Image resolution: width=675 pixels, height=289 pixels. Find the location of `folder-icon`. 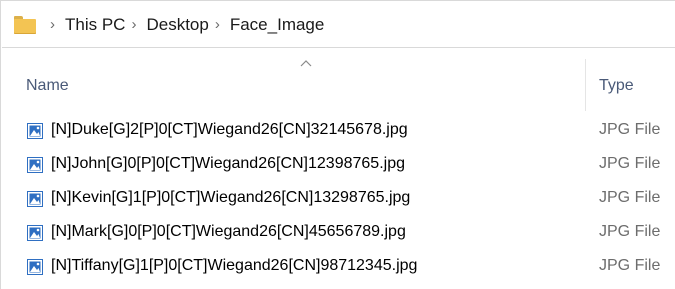

folder-icon is located at coordinates (25, 24).